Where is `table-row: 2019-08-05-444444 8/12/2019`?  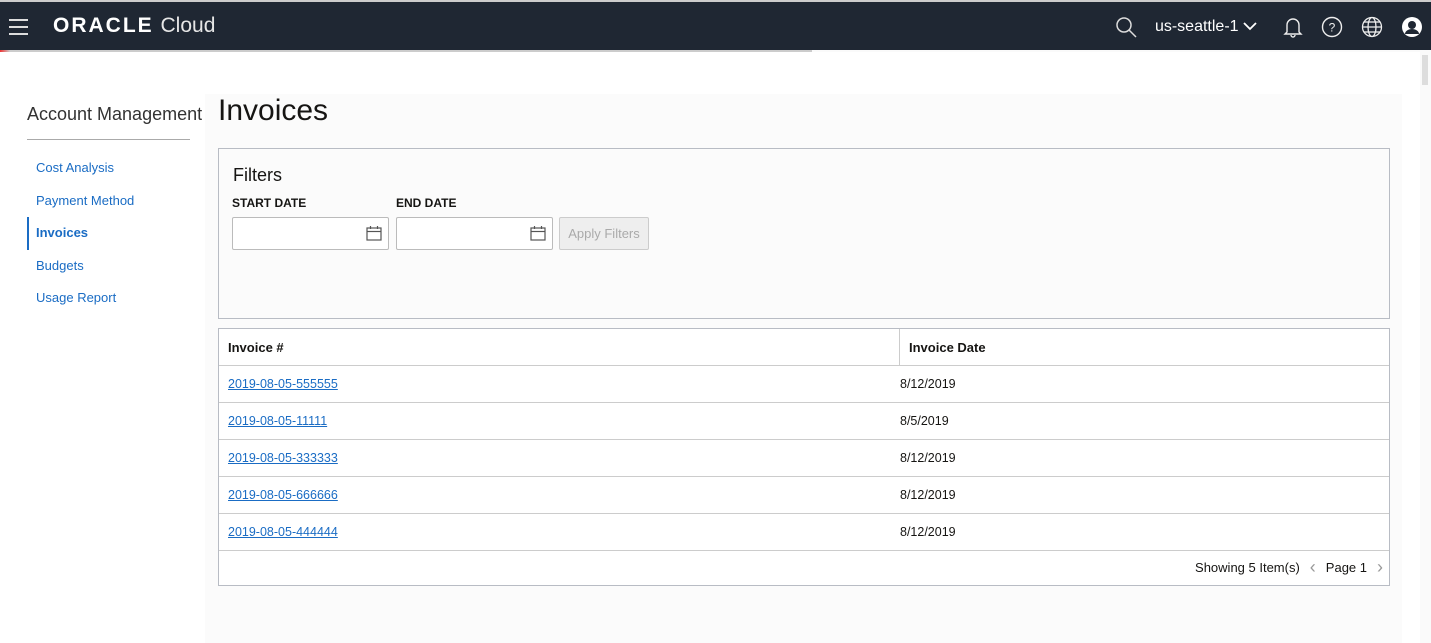
table-row: 2019-08-05-444444 8/12/2019 is located at coordinates (804, 532).